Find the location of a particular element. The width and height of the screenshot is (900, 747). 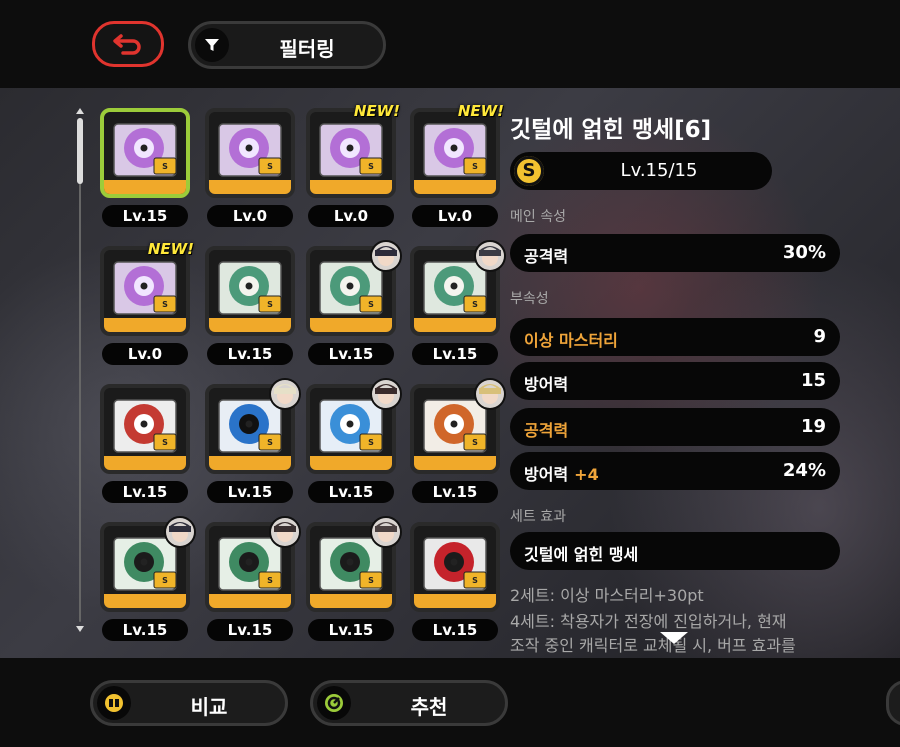

edge-button is located at coordinates (893, 703).